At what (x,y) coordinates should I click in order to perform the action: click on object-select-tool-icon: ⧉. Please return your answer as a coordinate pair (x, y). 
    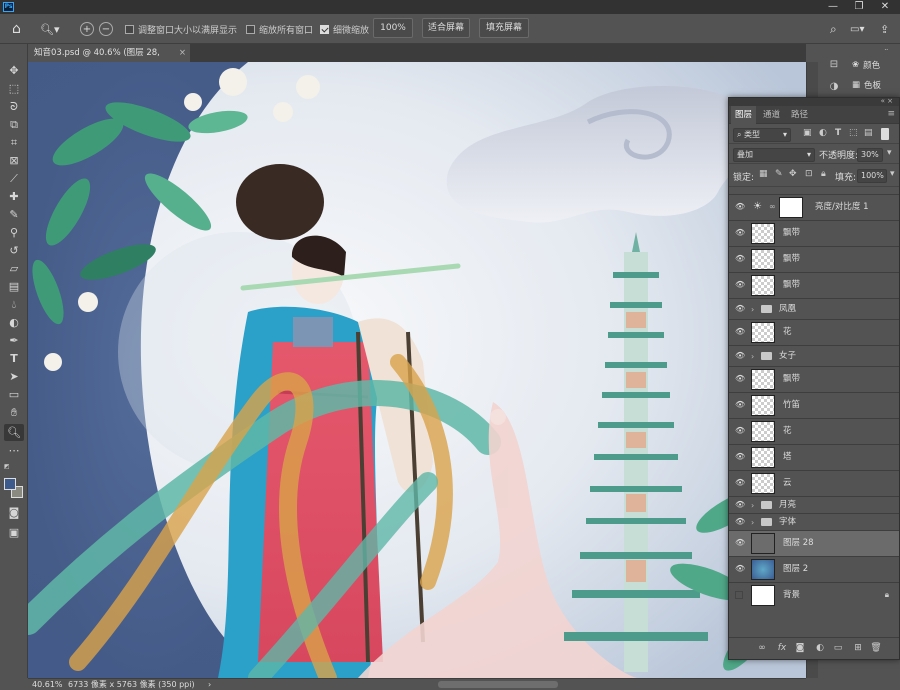
    Looking at the image, I should click on (14, 124).